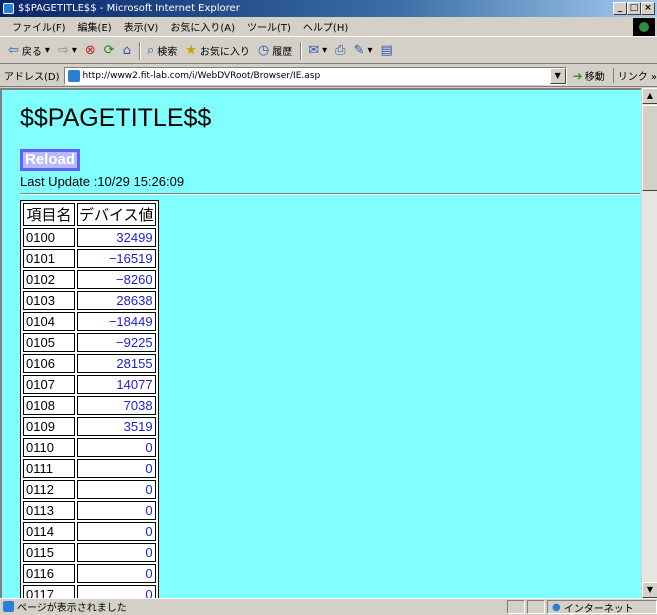  I want to click on home-icon: ⌂, so click(126, 50).